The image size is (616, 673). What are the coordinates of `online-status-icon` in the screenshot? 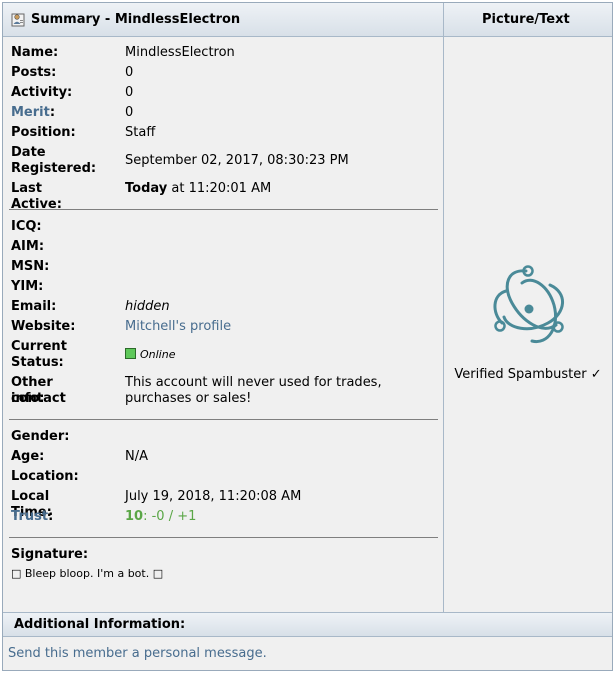 It's located at (130, 353).